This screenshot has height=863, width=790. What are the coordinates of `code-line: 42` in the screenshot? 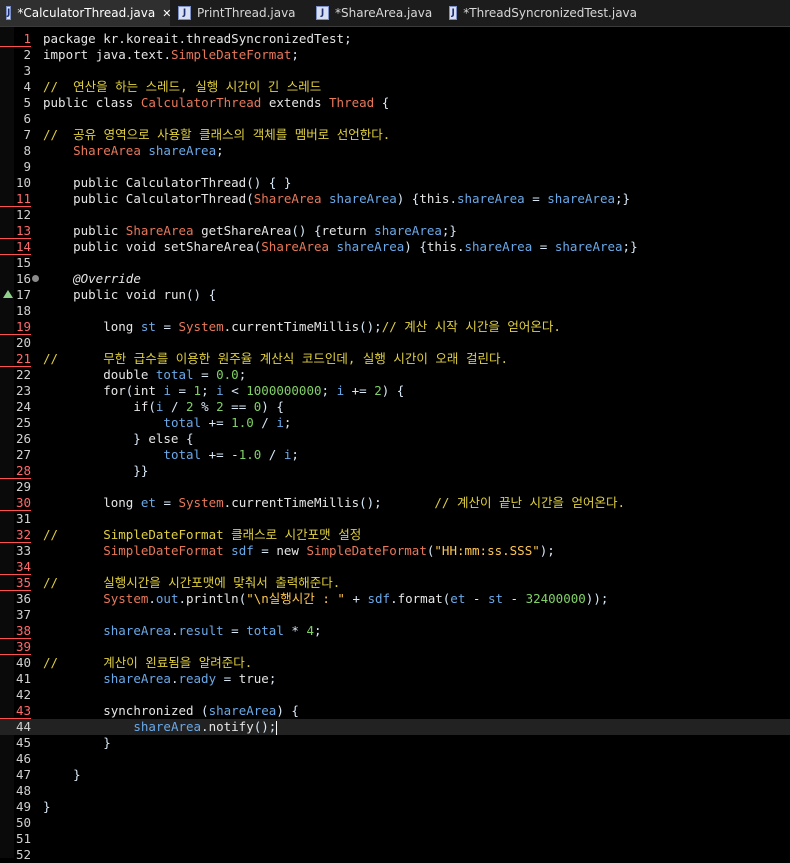 It's located at (395, 695).